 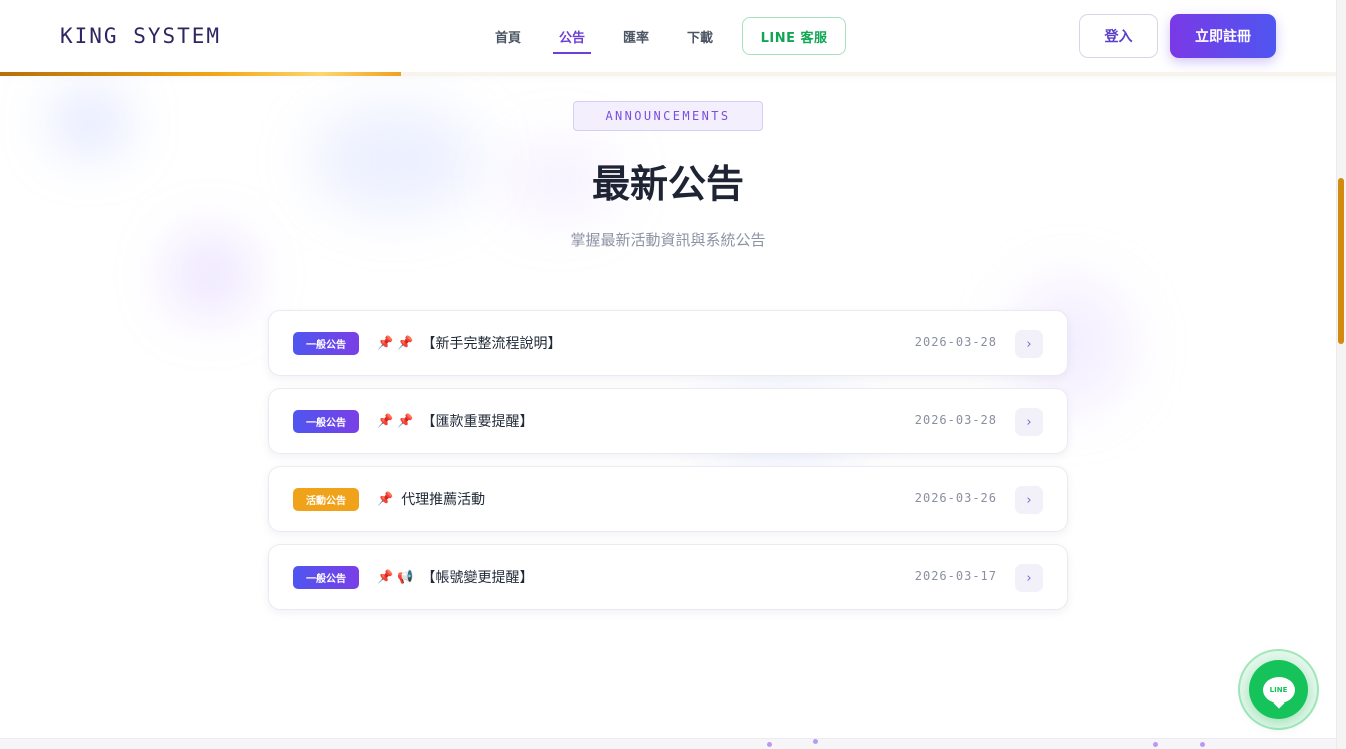 What do you see at coordinates (955, 498) in the screenshot?
I see `announcement-date: 2026-03-26` at bounding box center [955, 498].